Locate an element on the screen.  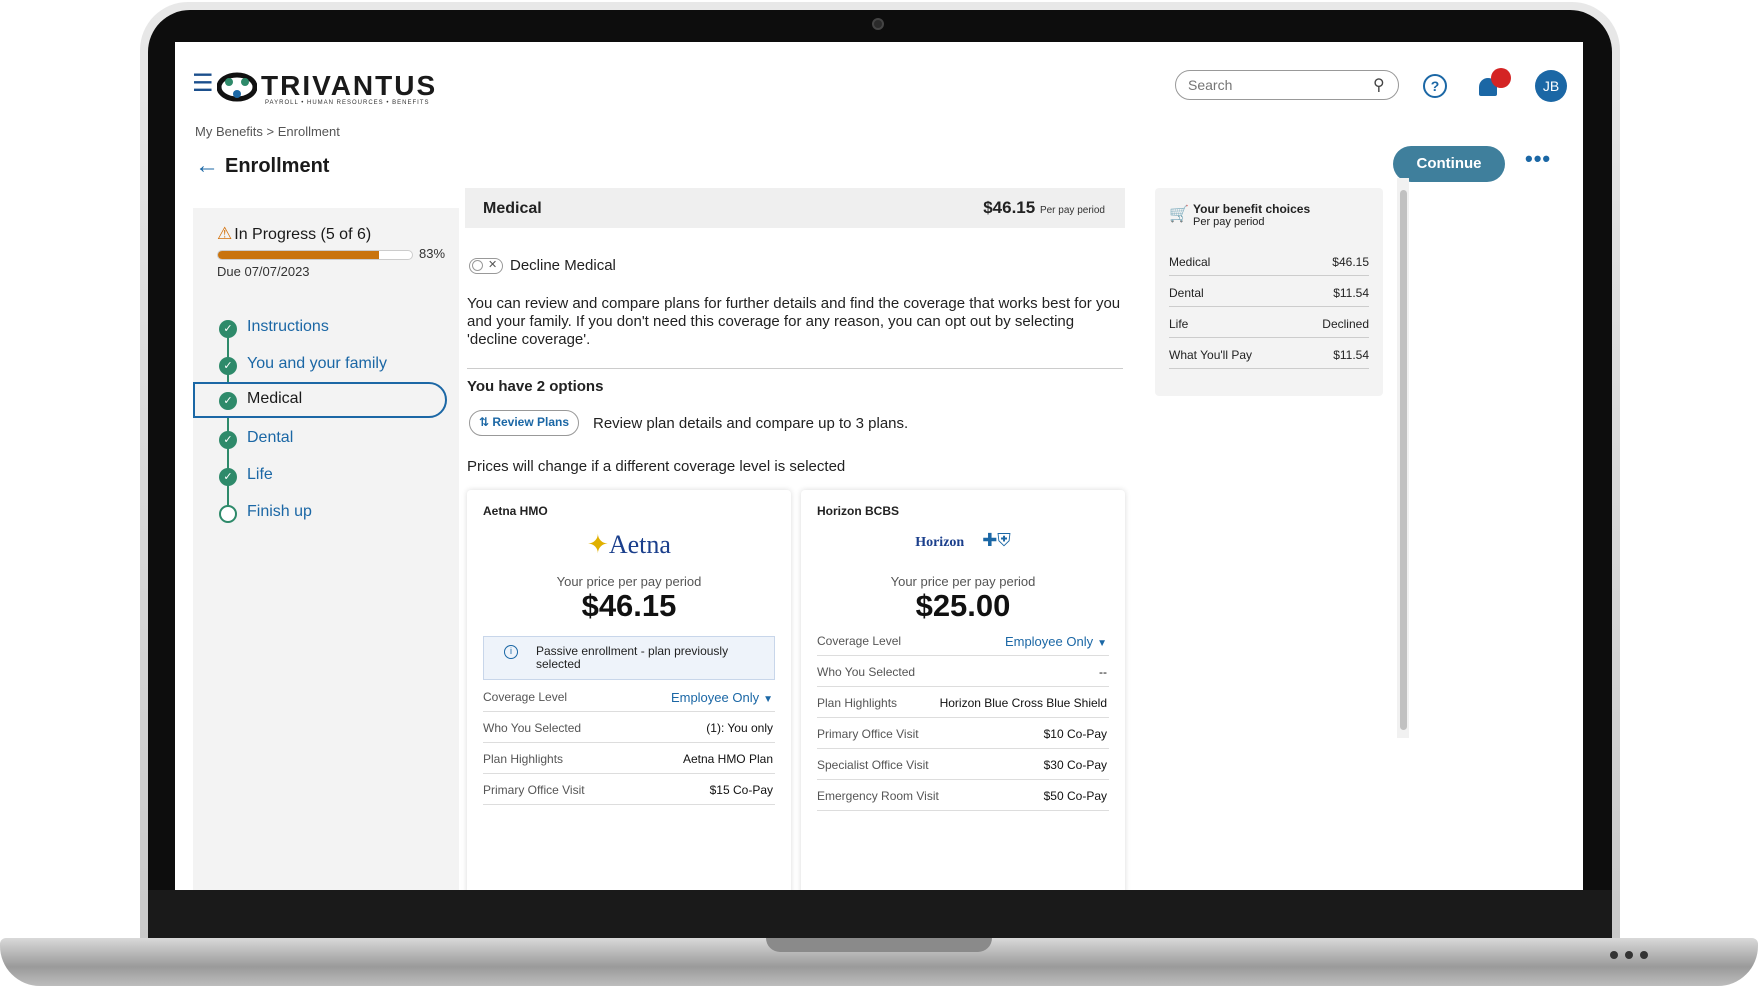
breadcrumb: My Benefits > Enrollment is located at coordinates (267, 131).